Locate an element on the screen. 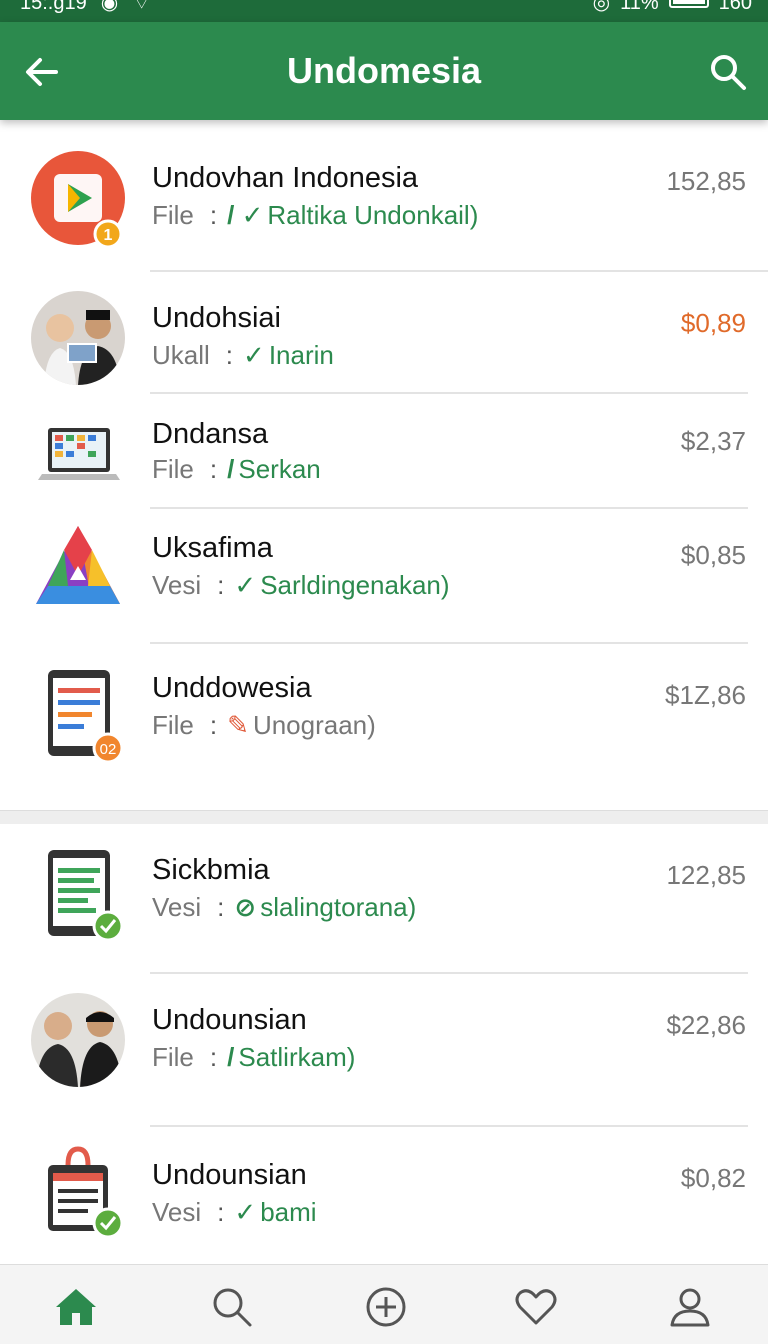 This screenshot has width=768, height=1344. item-tag: Raltika Undonkail) is located at coordinates (373, 215).